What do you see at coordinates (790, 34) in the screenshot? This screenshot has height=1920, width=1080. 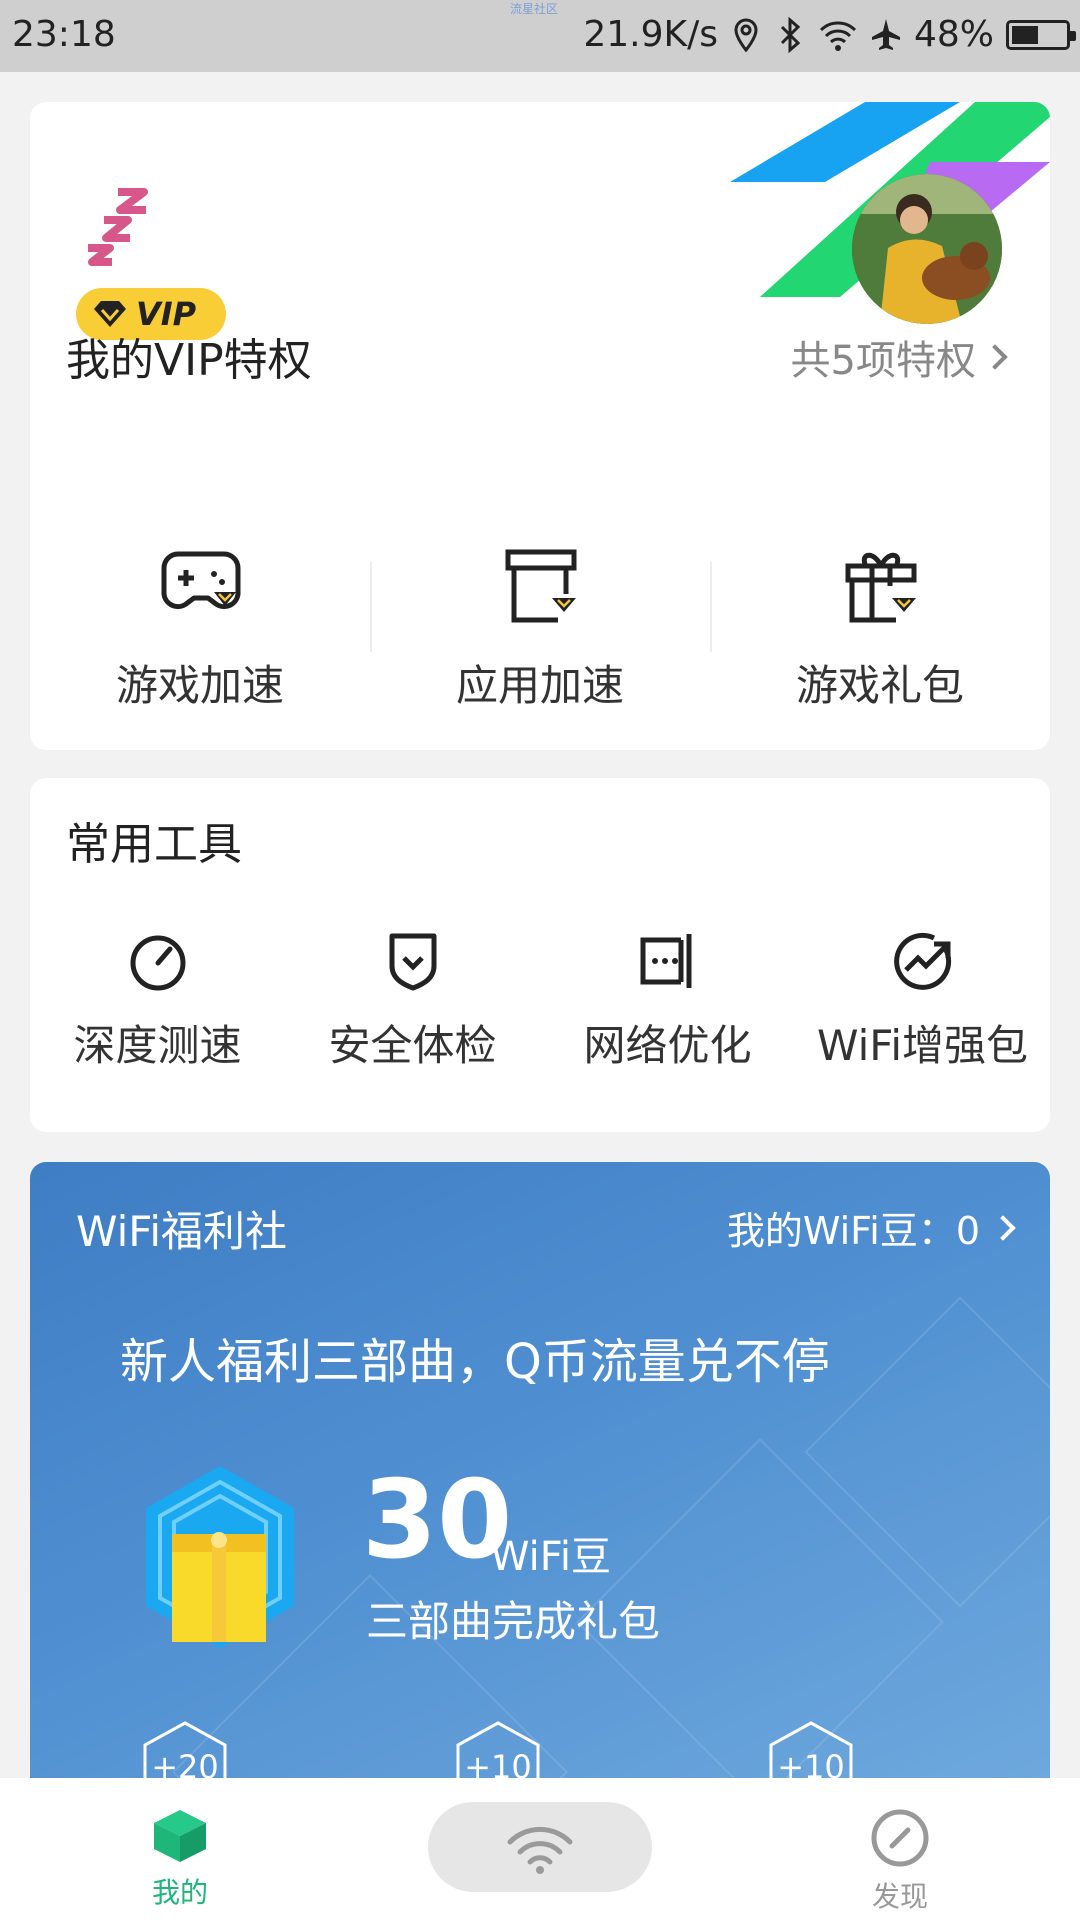 I see `bluetooth-icon` at bounding box center [790, 34].